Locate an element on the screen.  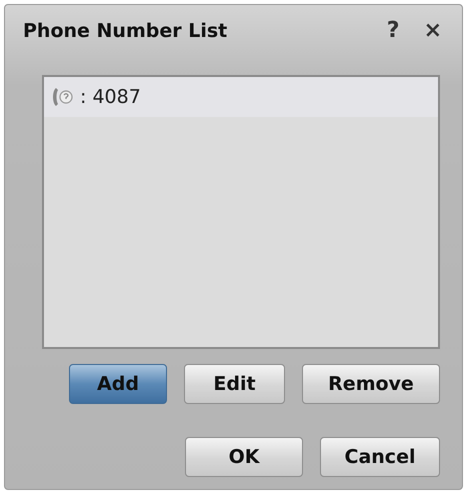
window-title: Phone Number List is located at coordinates (125, 31).